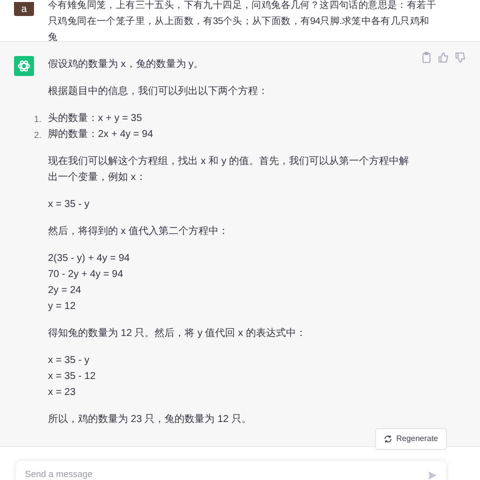 The width and height of the screenshot is (480, 480). Describe the element at coordinates (62, 393) in the screenshot. I see `equation-line: x = 23` at that location.